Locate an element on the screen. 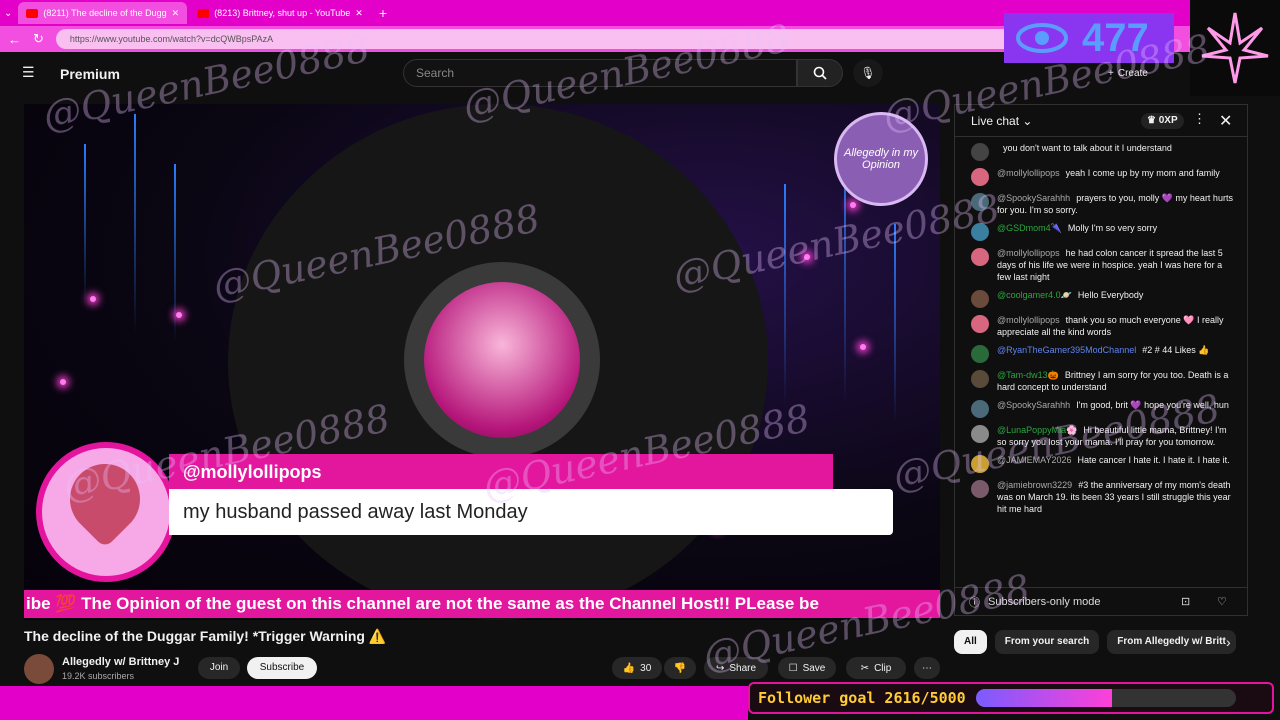 This screenshot has height=720, width=1280. more-icon: ⋯ is located at coordinates (927, 668).